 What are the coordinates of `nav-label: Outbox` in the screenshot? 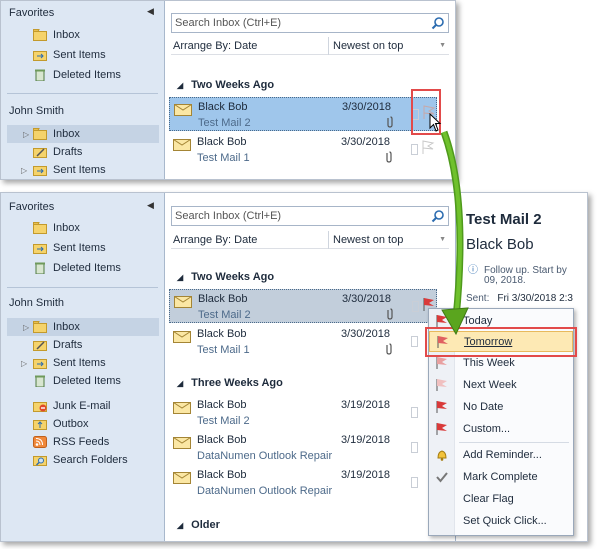 It's located at (71, 424).